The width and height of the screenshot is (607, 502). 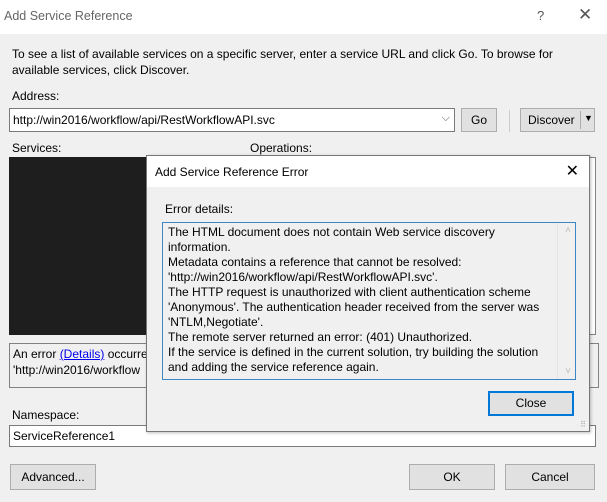 I want to click on title-bar: Add Service Reference ? ✕, so click(x=303, y=17).